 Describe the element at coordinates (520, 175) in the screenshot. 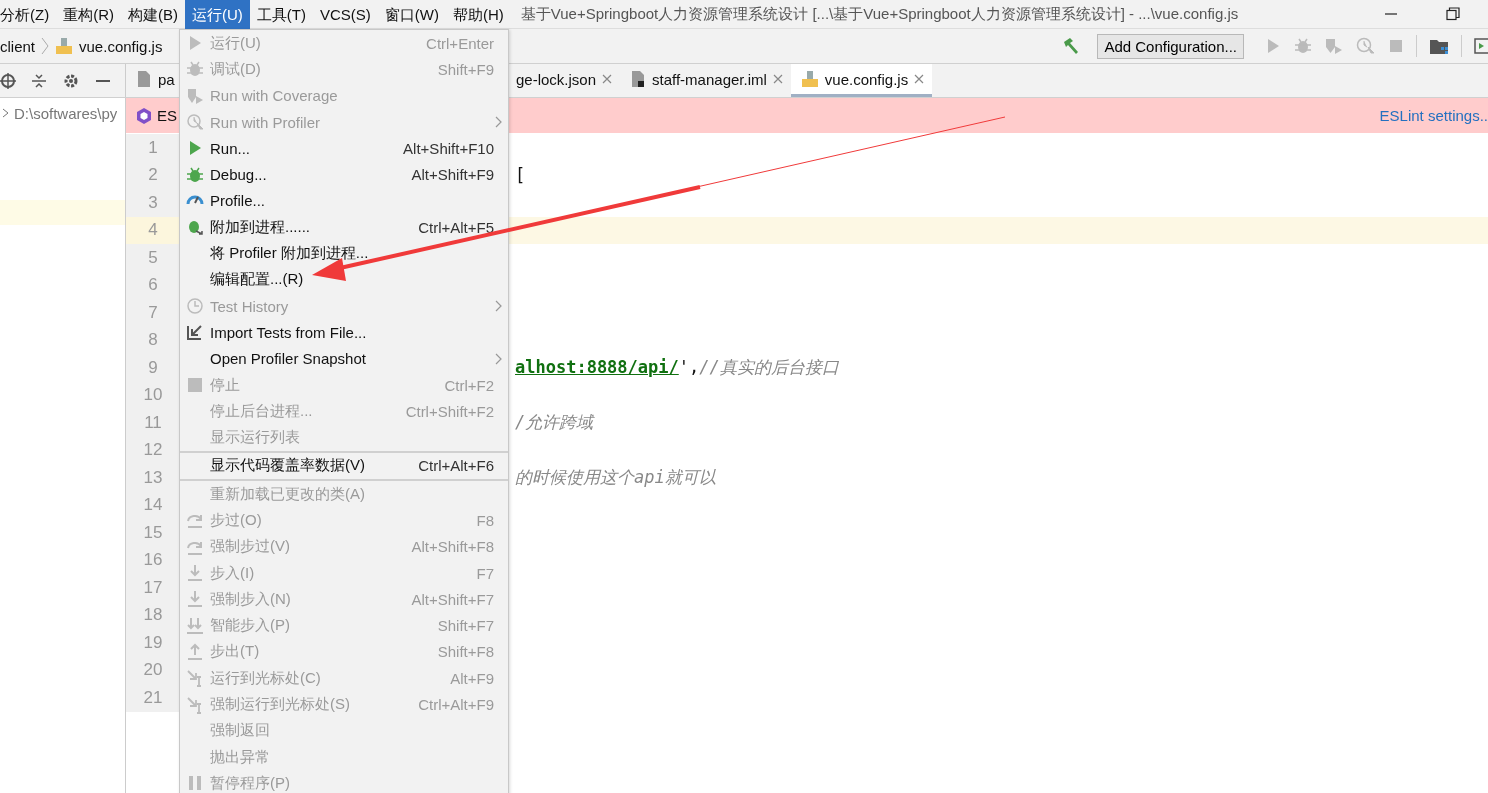

I see `code-punctuation: [` at that location.